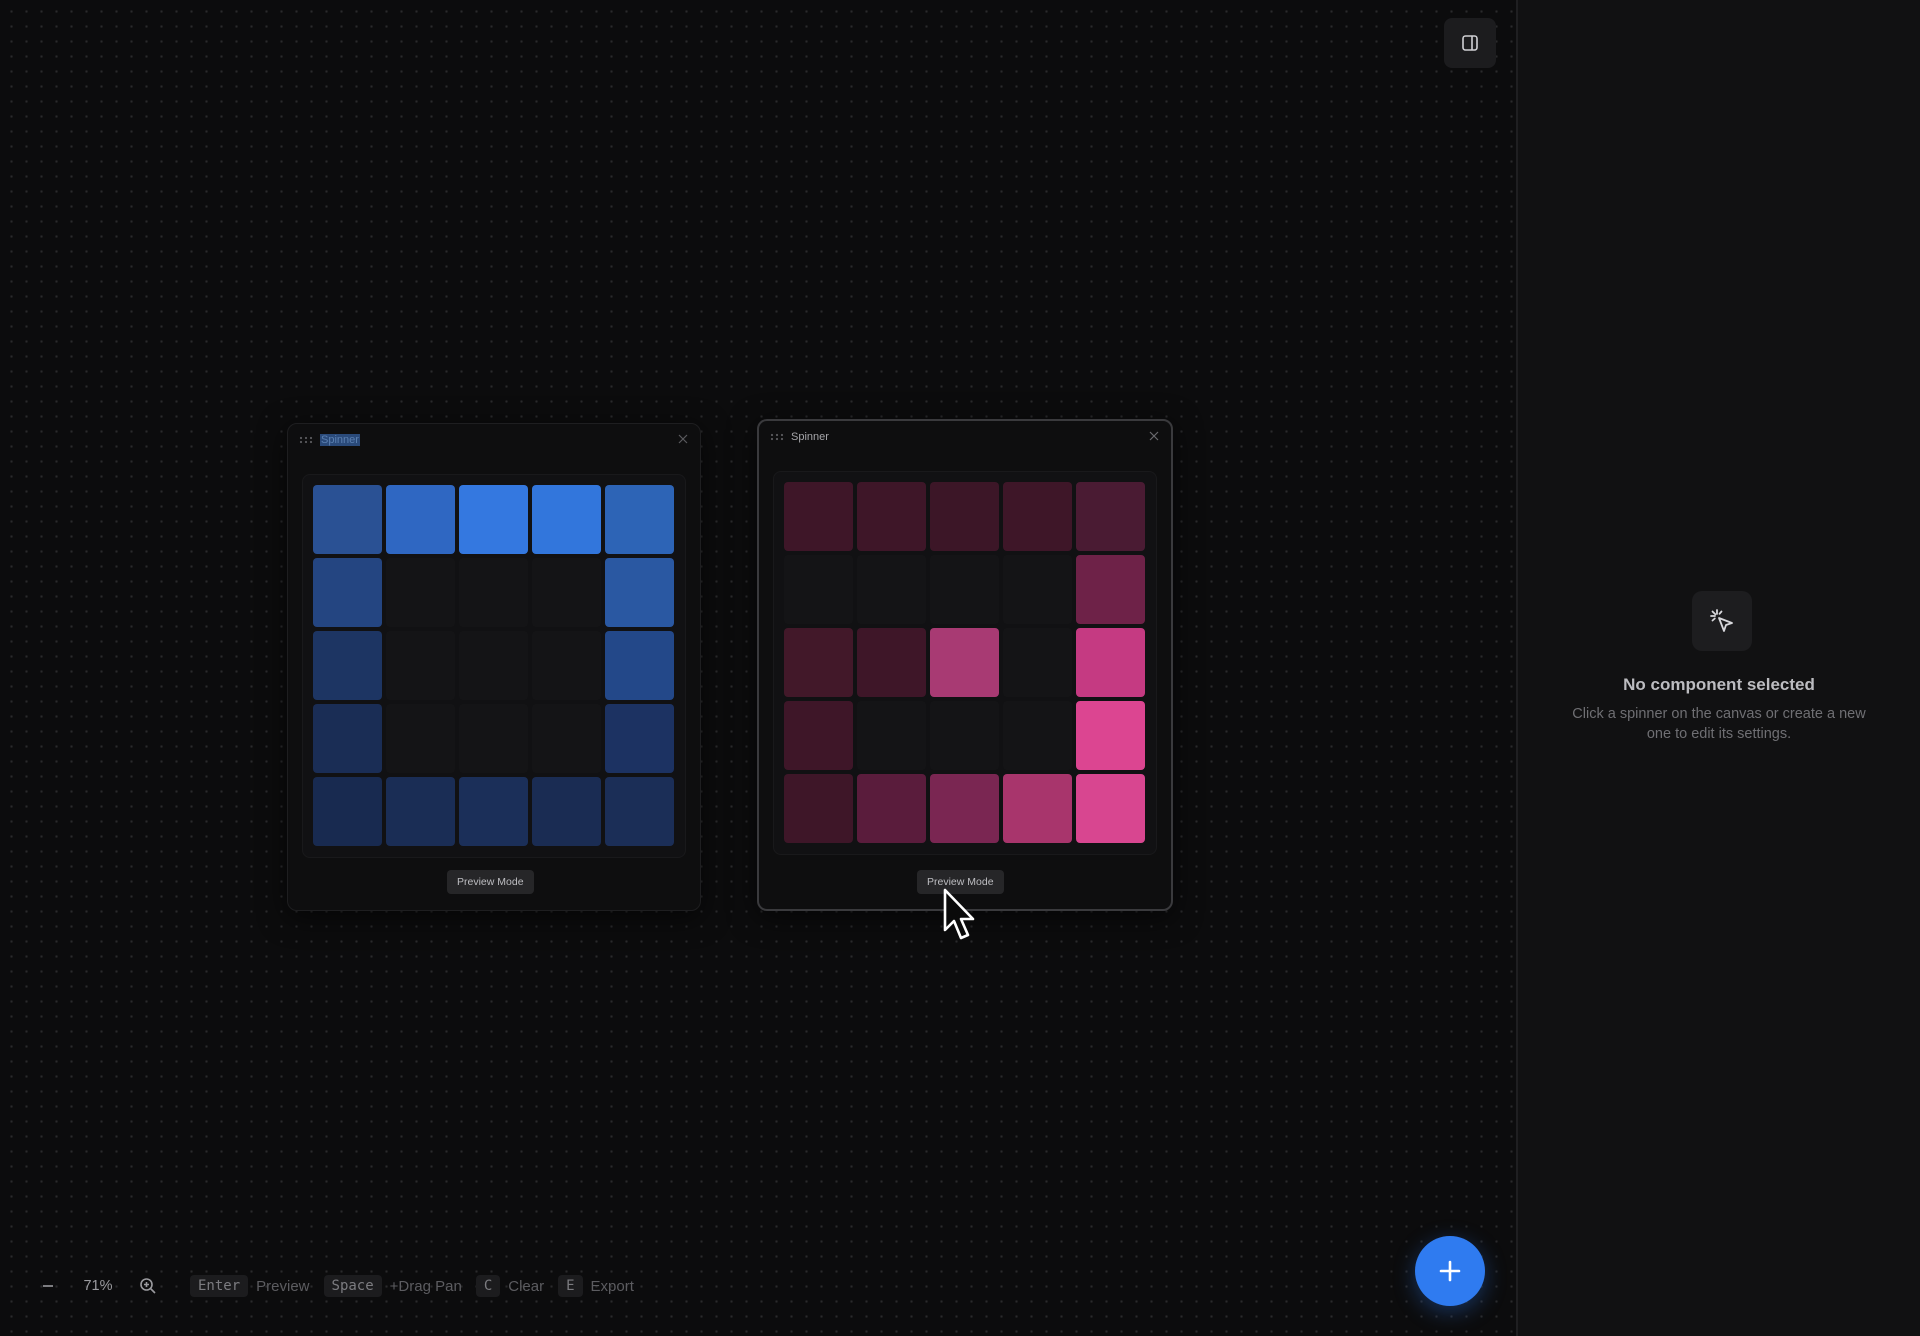 The height and width of the screenshot is (1336, 1920). I want to click on shortcut-key: E, so click(570, 1286).